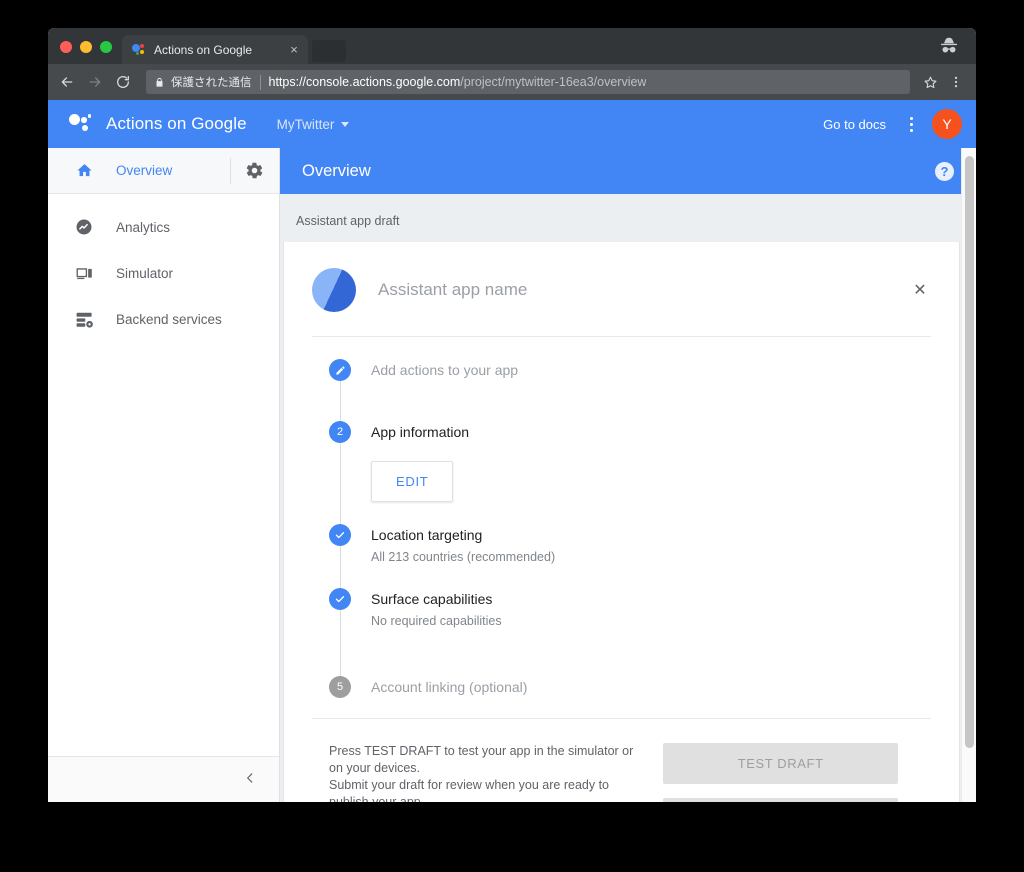 The image size is (1024, 872). I want to click on footer-buttons: TEST DRAFT SUBMIT DRAFT FOR REVIEW, so click(781, 772).